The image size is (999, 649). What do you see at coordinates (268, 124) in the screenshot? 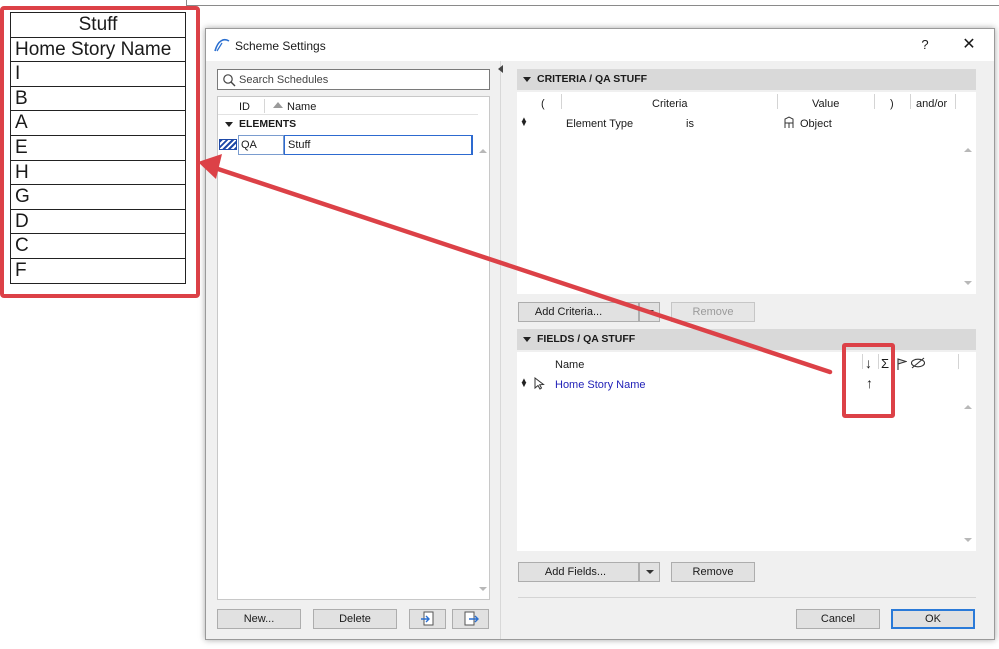
I see `group-label: ELEMENTS` at bounding box center [268, 124].